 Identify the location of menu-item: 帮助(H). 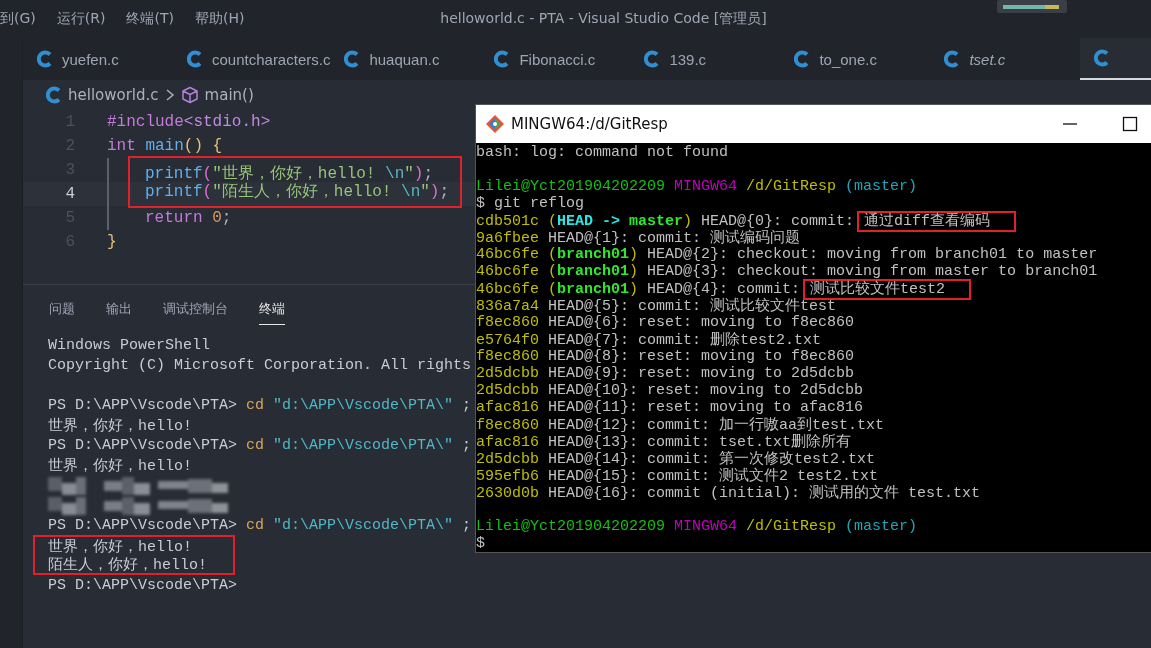
(219, 19).